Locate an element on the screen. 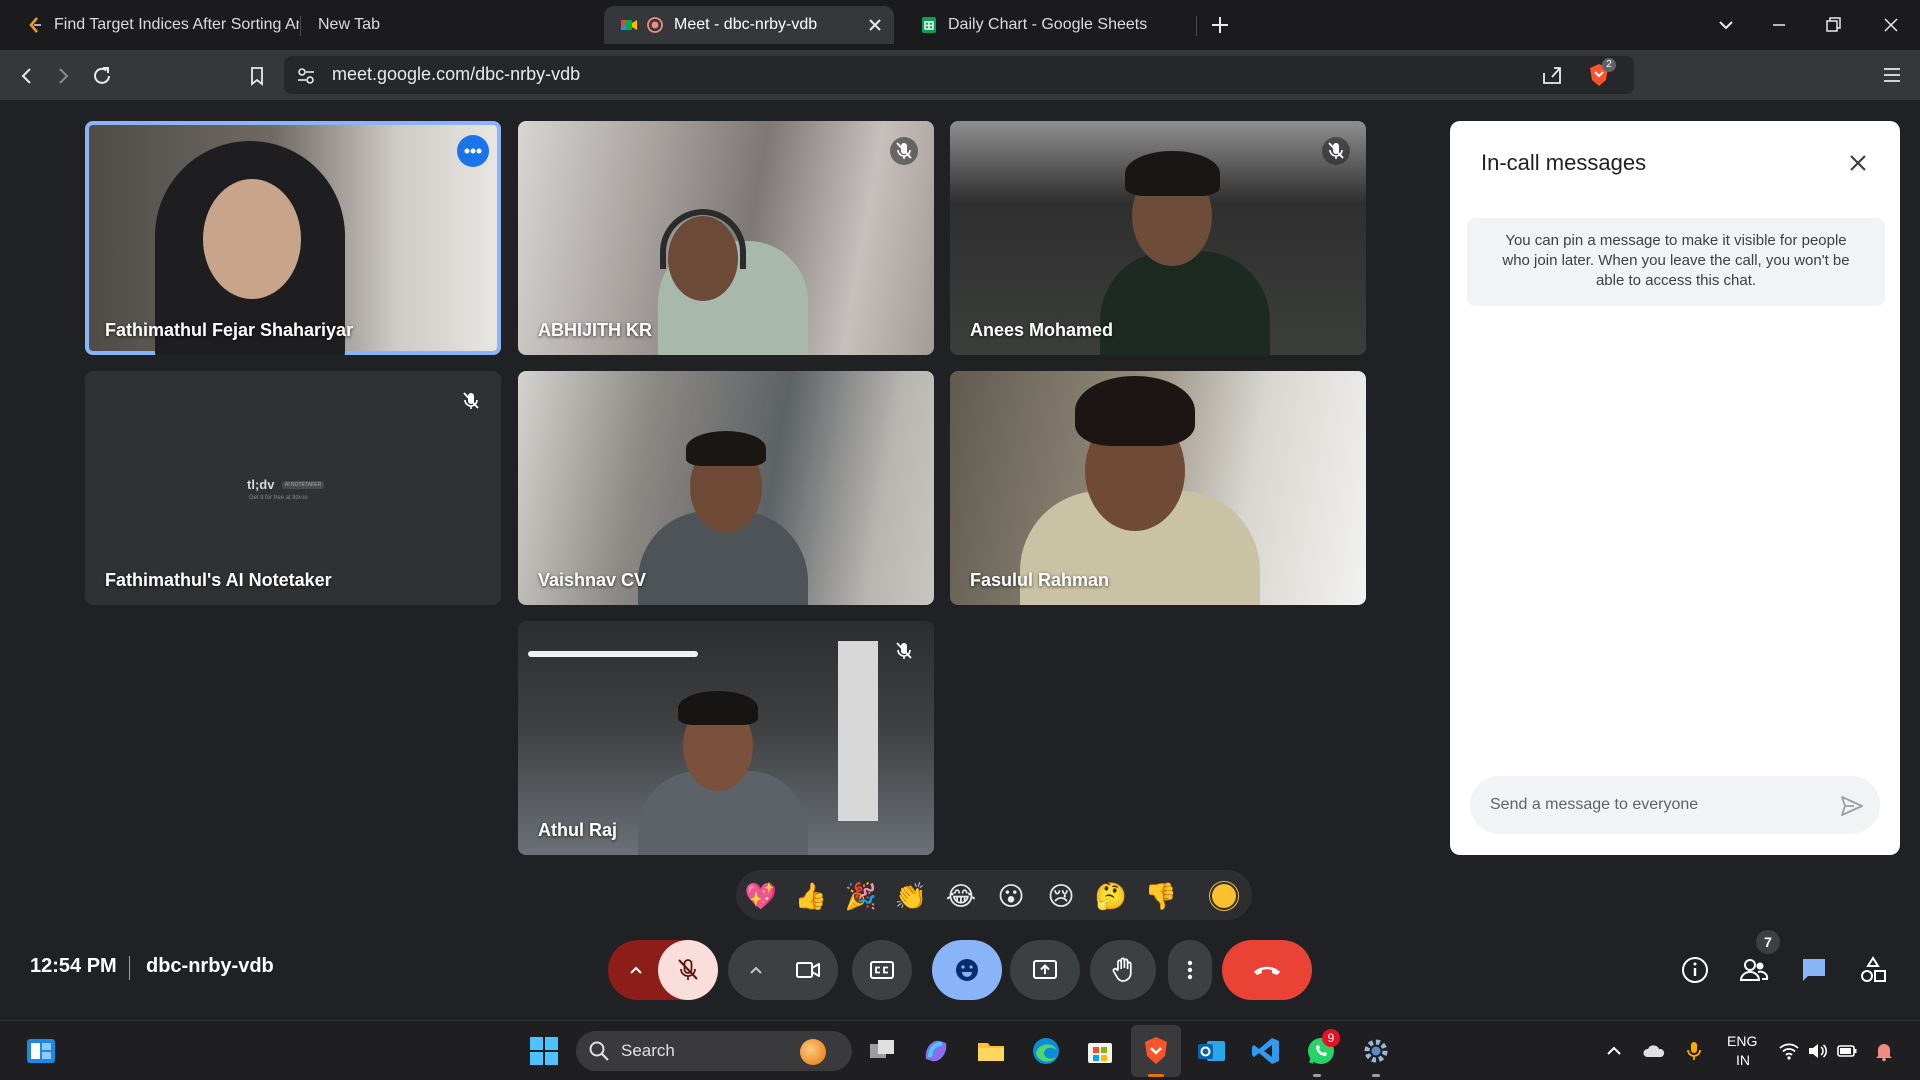 The image size is (1920, 1080). participant-tile: Vaishnav CV is located at coordinates (726, 488).